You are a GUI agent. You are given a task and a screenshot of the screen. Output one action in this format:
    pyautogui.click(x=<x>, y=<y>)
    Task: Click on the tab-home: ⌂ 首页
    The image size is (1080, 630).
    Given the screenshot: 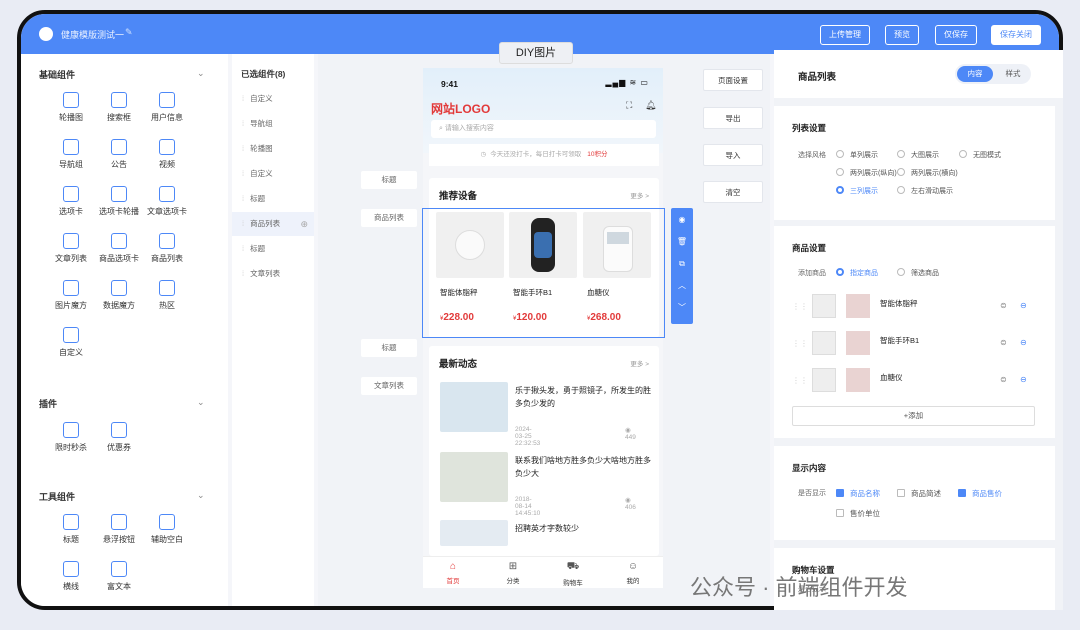 What is the action you would take?
    pyautogui.click(x=453, y=573)
    